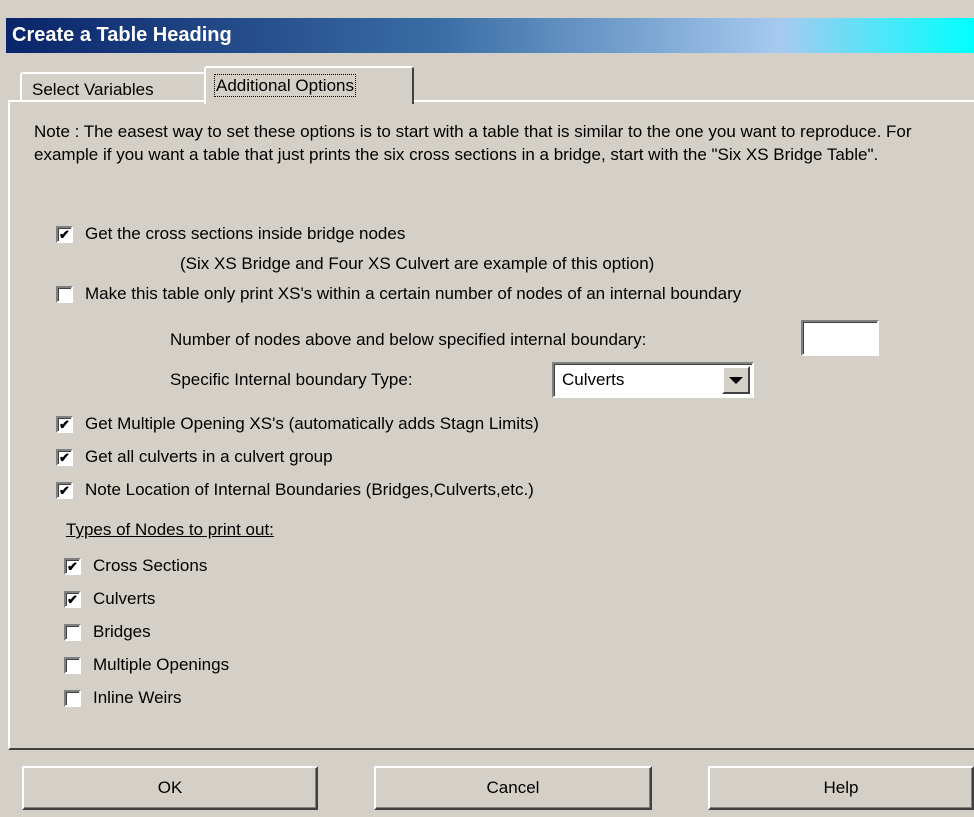 The width and height of the screenshot is (974, 817). What do you see at coordinates (150, 565) in the screenshot?
I see `checkbox-label: Cross Sections` at bounding box center [150, 565].